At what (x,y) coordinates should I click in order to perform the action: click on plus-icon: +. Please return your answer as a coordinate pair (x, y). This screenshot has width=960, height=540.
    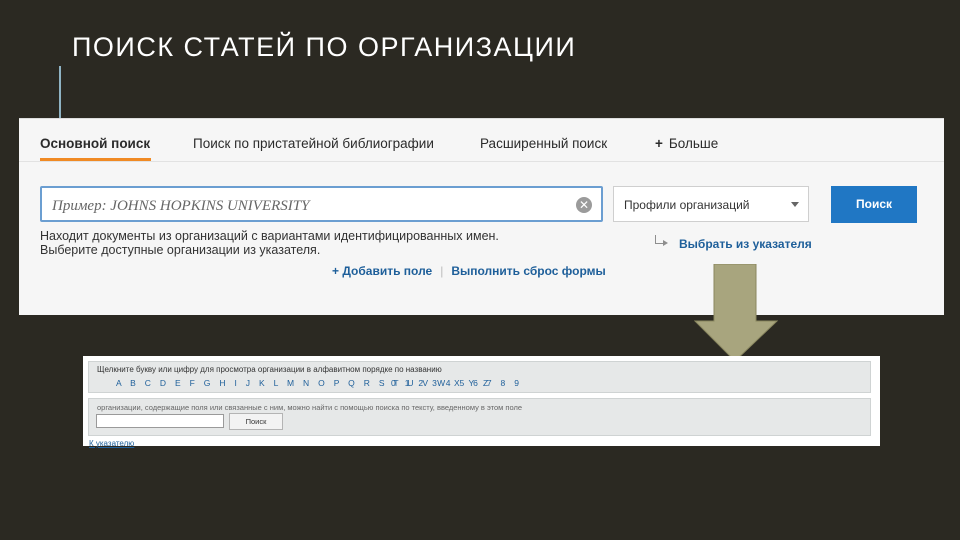
    Looking at the image, I should click on (659, 143).